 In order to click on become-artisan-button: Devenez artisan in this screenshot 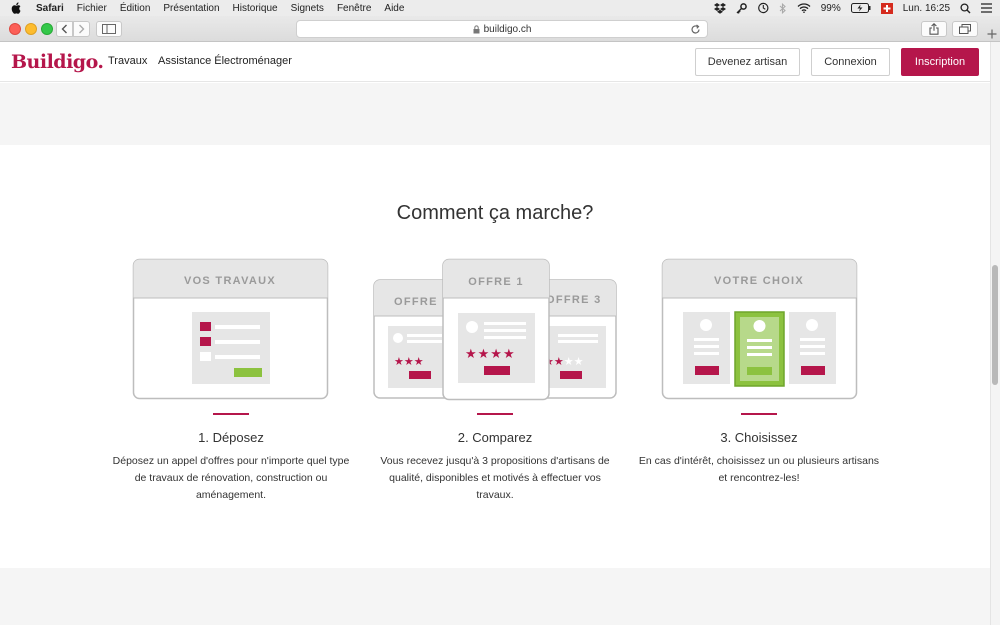, I will do `click(747, 62)`.